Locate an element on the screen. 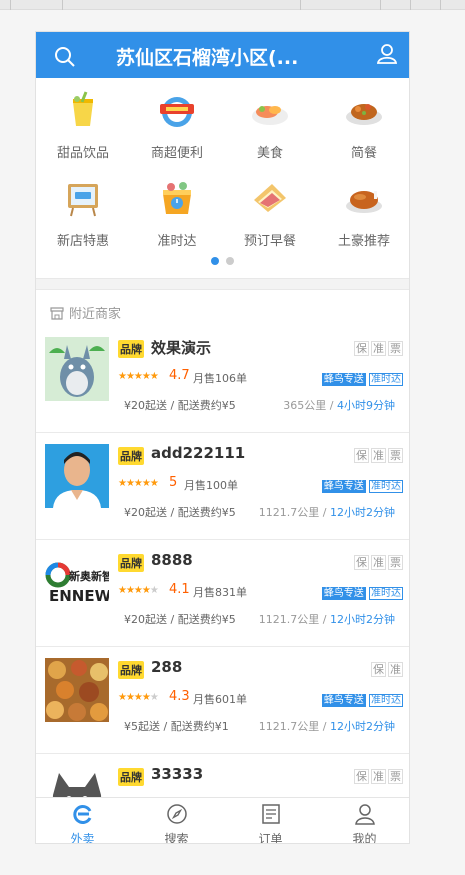 The width and height of the screenshot is (465, 875). category-simple-meal: 简餐 is located at coordinates (363, 125).